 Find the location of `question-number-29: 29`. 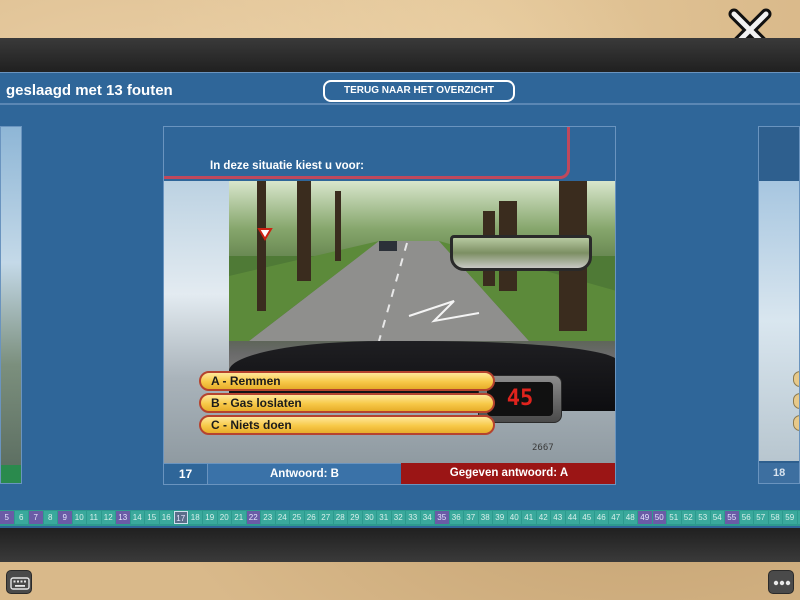

question-number-29: 29 is located at coordinates (355, 517).